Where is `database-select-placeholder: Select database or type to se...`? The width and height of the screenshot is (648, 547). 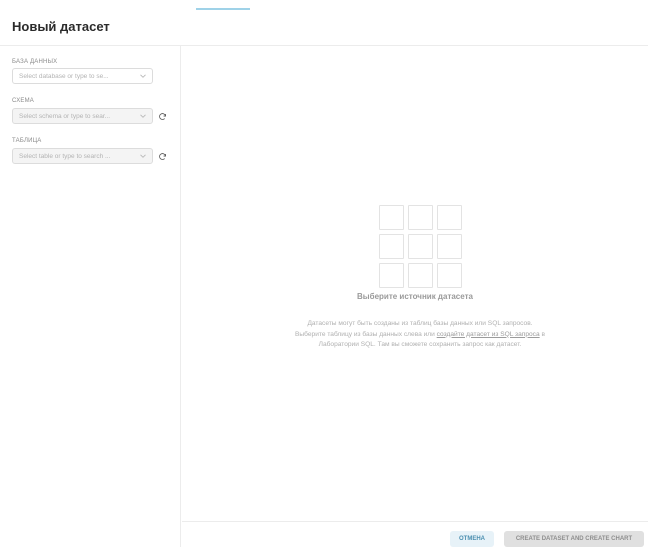 database-select-placeholder: Select database or type to se... is located at coordinates (64, 76).